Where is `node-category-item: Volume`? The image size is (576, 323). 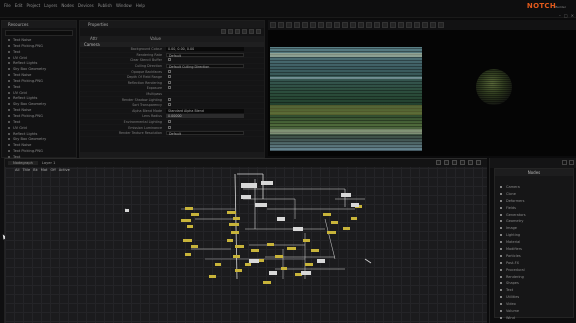 node-category-item: Volume is located at coordinates (536, 311).